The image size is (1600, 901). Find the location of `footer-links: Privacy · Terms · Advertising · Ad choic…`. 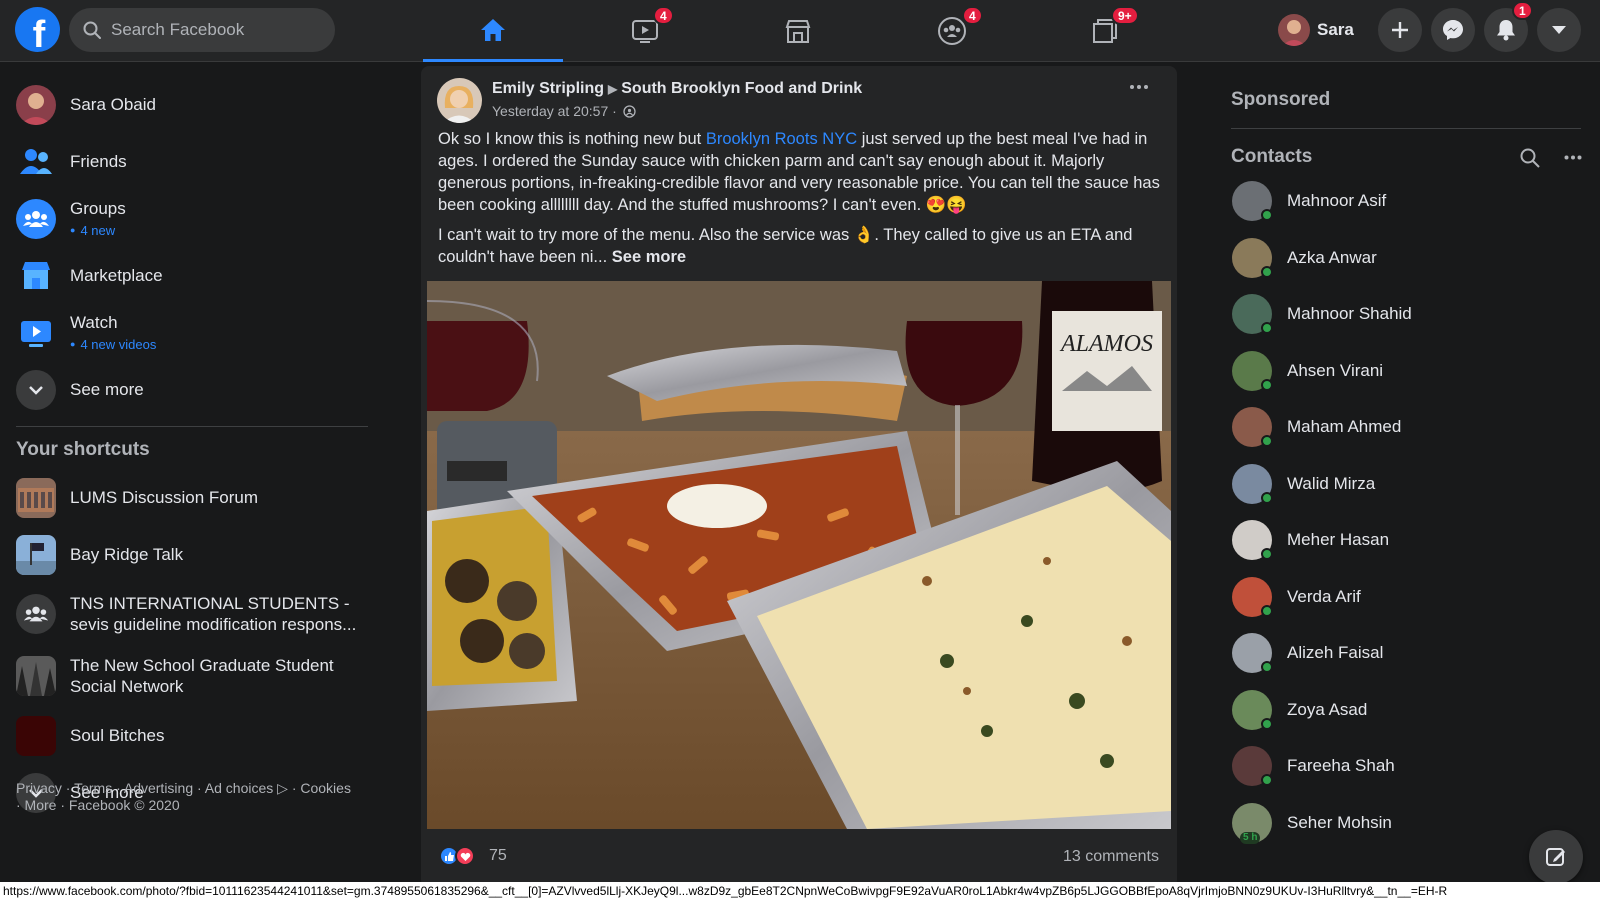

footer-links: Privacy · Terms · Advertising · Ad choic… is located at coordinates (186, 797).